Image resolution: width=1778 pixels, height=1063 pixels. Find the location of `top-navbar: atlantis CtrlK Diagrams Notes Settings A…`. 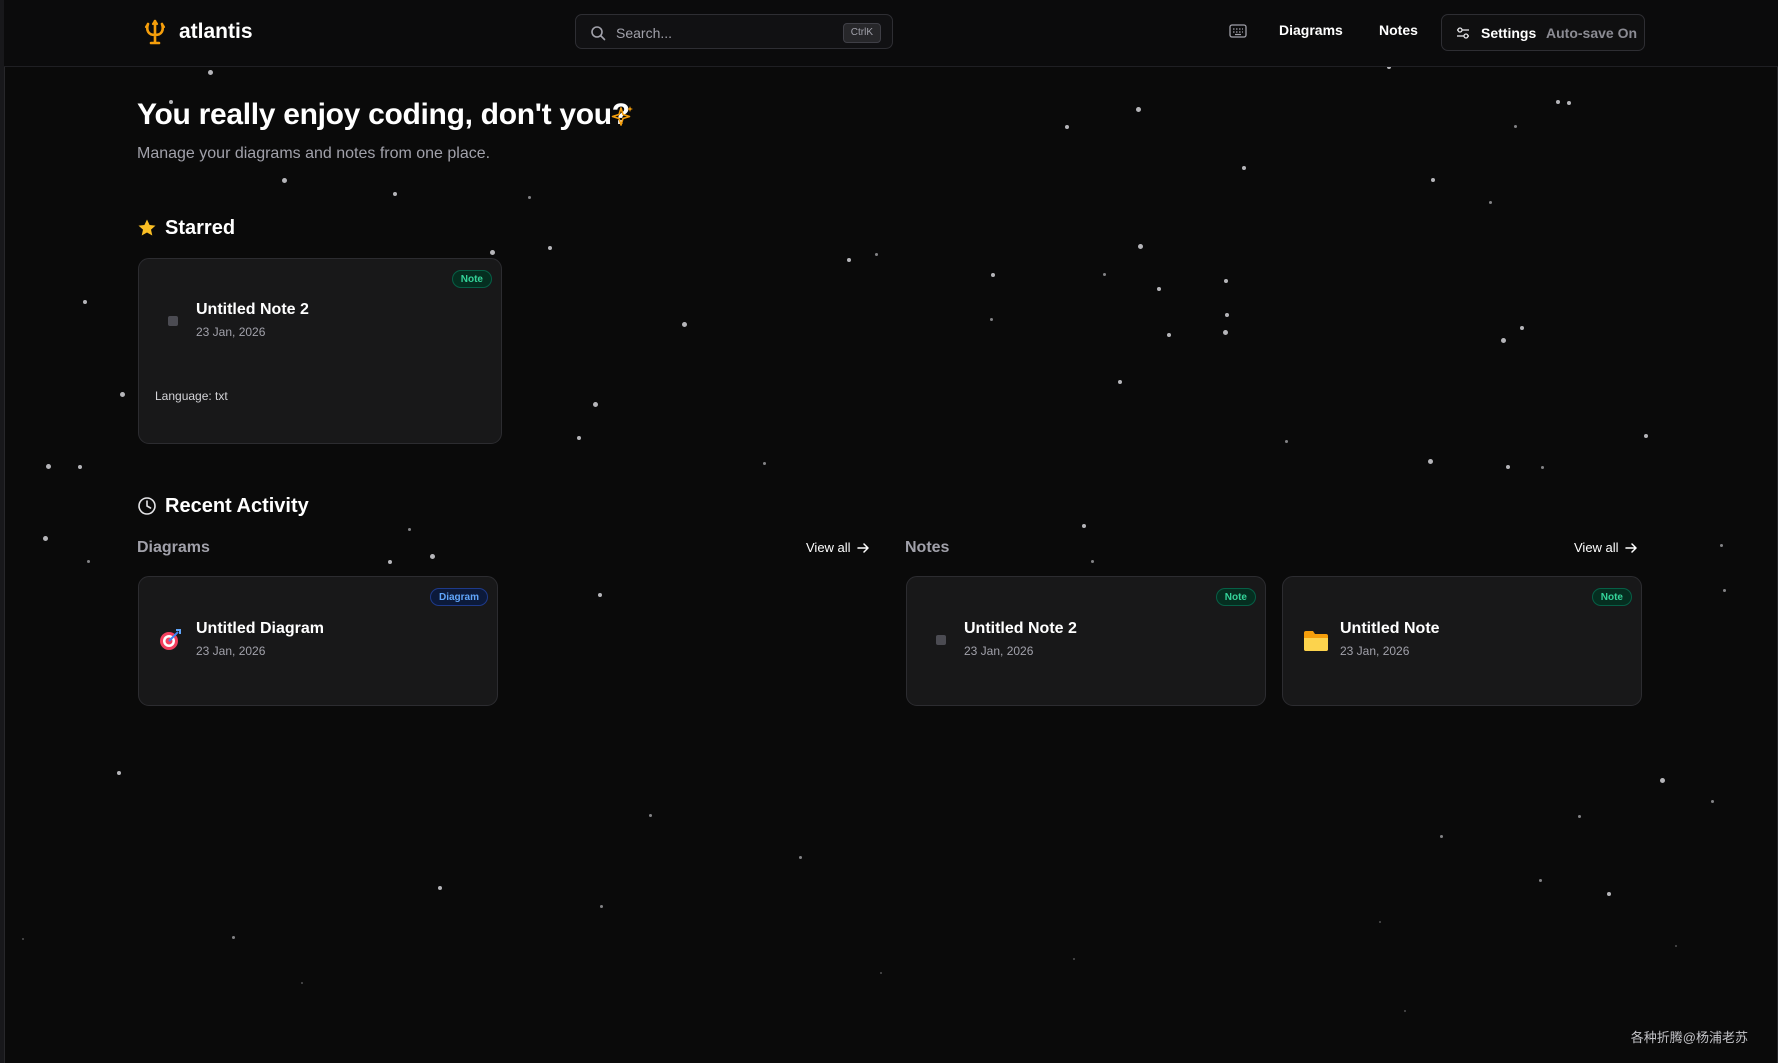

top-navbar: atlantis CtrlK Diagrams Notes Settings A… is located at coordinates (891, 33).